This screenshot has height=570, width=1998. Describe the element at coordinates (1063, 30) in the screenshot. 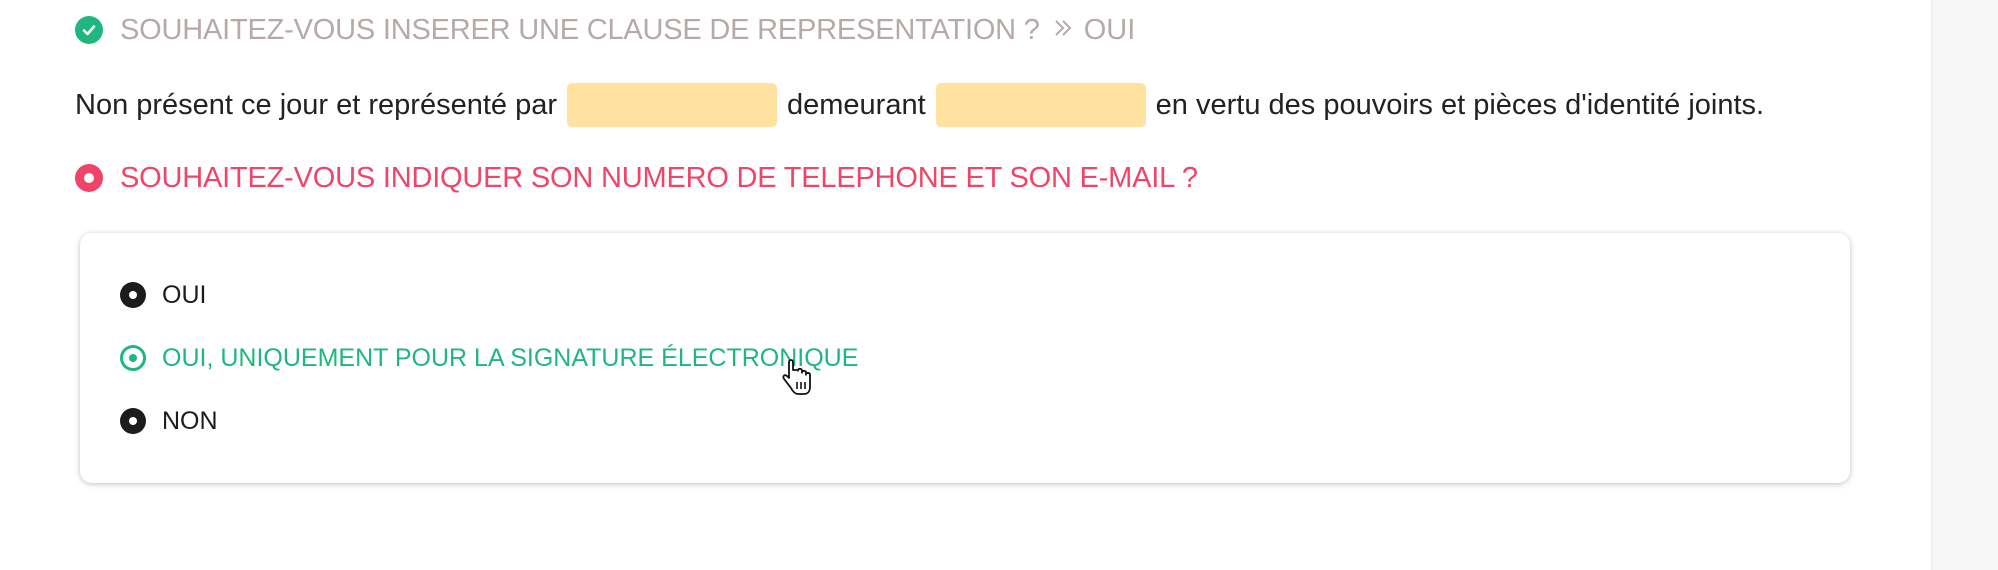

I see `double-chevron-right-icon` at that location.